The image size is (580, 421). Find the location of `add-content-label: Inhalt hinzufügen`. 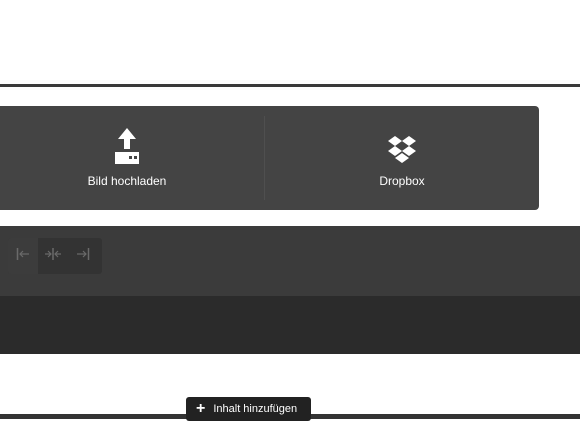

add-content-label: Inhalt hinzufügen is located at coordinates (255, 409).